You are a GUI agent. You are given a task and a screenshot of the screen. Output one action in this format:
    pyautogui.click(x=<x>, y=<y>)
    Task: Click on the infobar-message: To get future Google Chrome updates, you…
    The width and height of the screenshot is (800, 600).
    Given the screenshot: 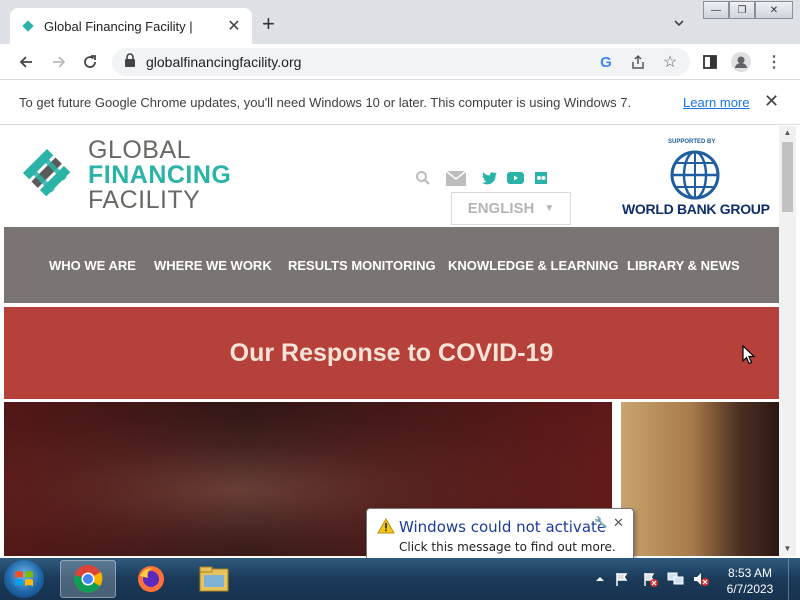 What is the action you would take?
    pyautogui.click(x=325, y=102)
    